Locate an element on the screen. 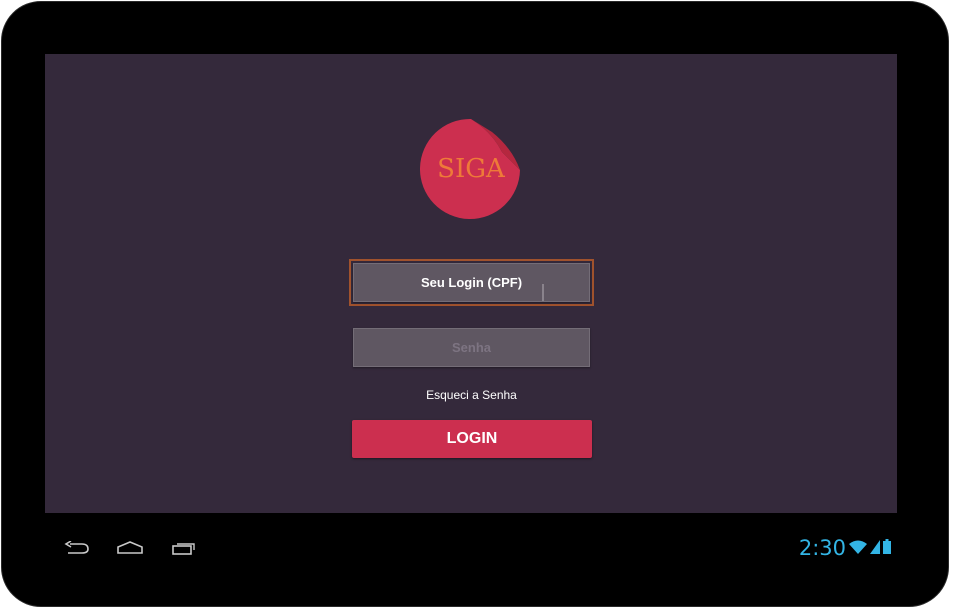 This screenshot has height=611, width=953. text-cursor is located at coordinates (543, 292).